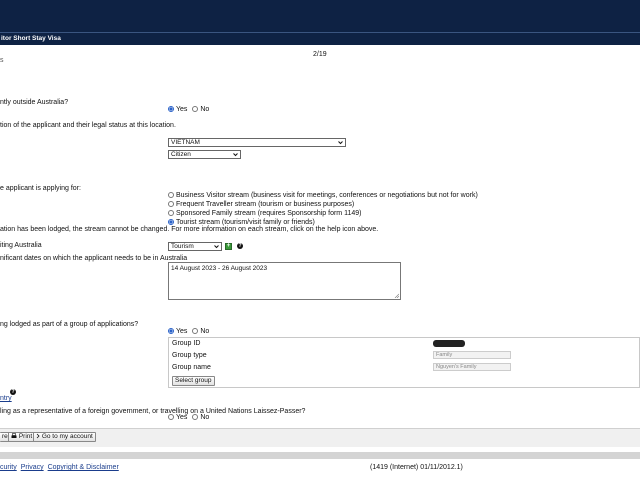 The image size is (640, 479). Describe the element at coordinates (191, 367) in the screenshot. I see `group-name-label: Group name` at that location.